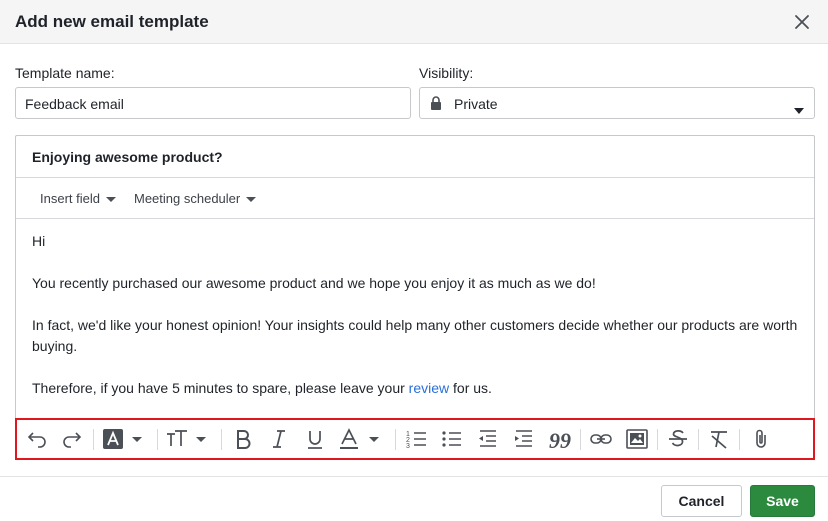  Describe the element at coordinates (761, 439) in the screenshot. I see `attachment-icon` at that location.